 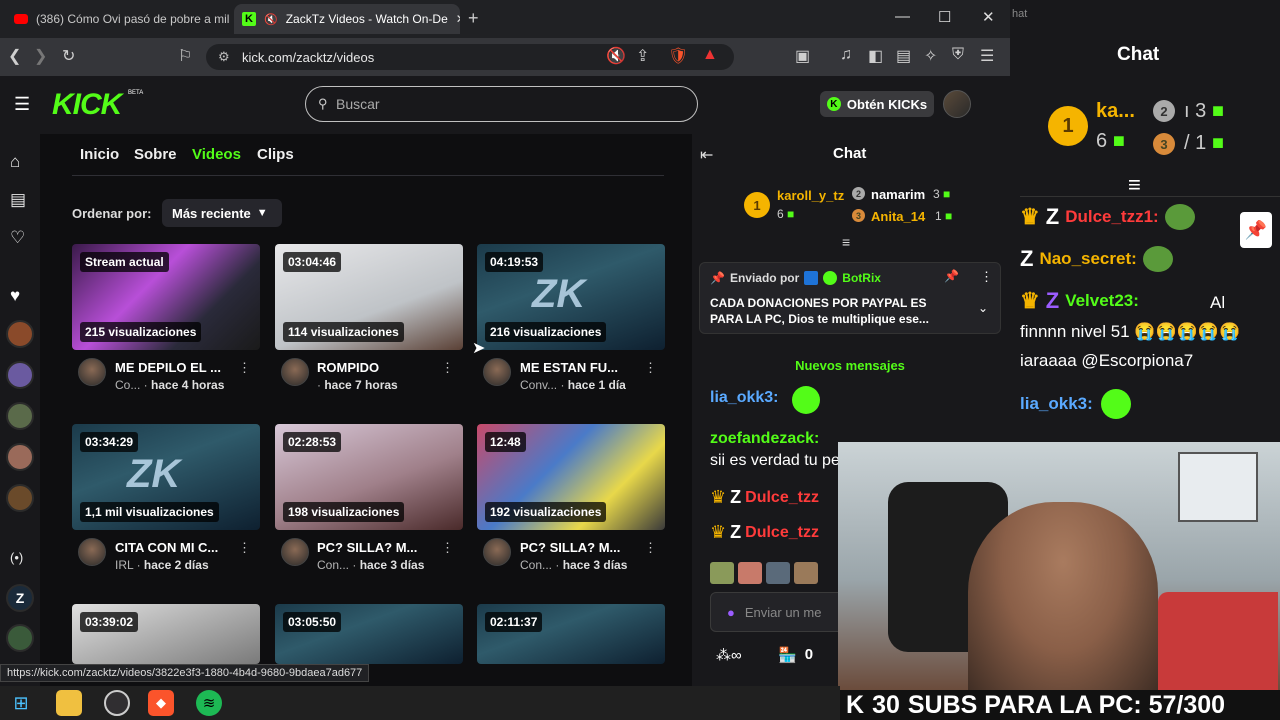 I want to click on heart-icon: ♥, so click(x=15, y=296).